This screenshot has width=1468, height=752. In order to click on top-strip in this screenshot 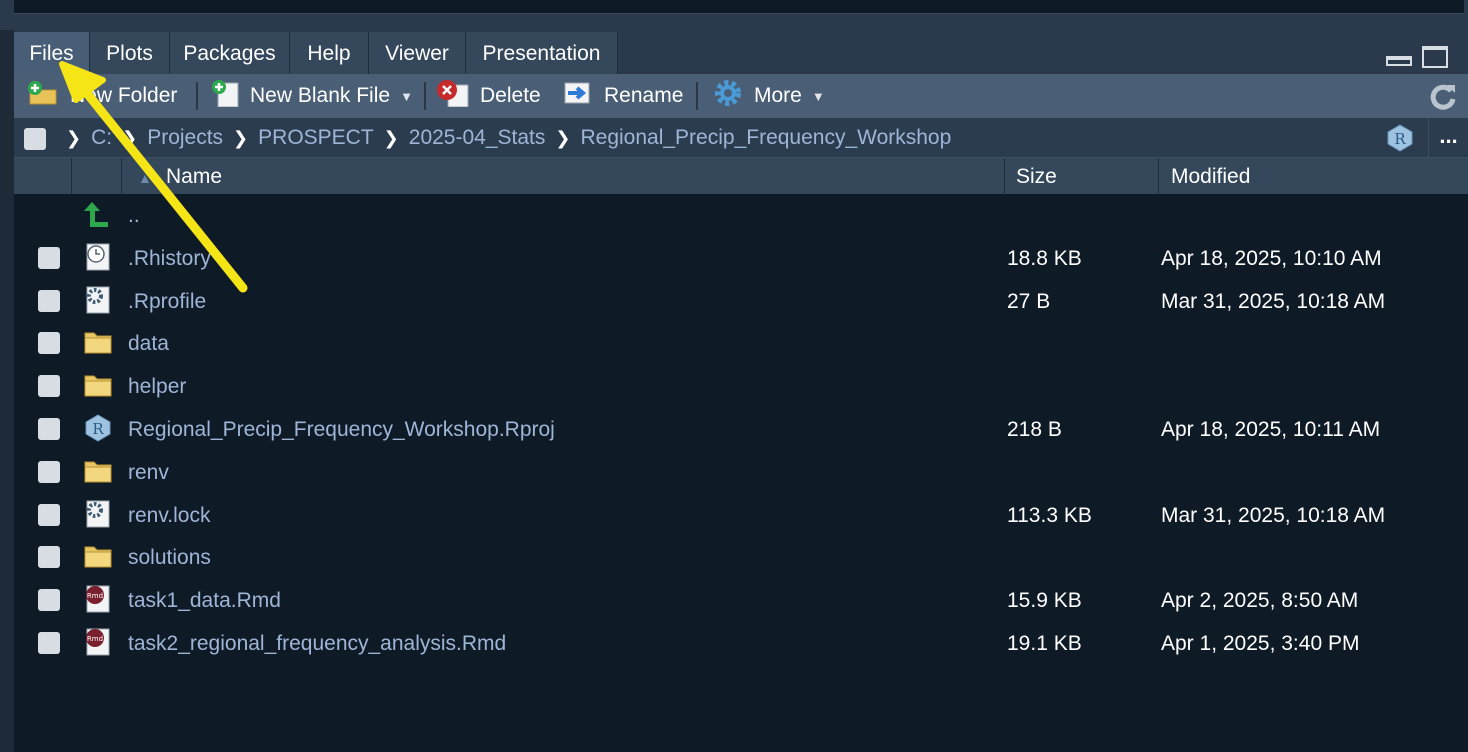, I will do `click(734, 15)`.